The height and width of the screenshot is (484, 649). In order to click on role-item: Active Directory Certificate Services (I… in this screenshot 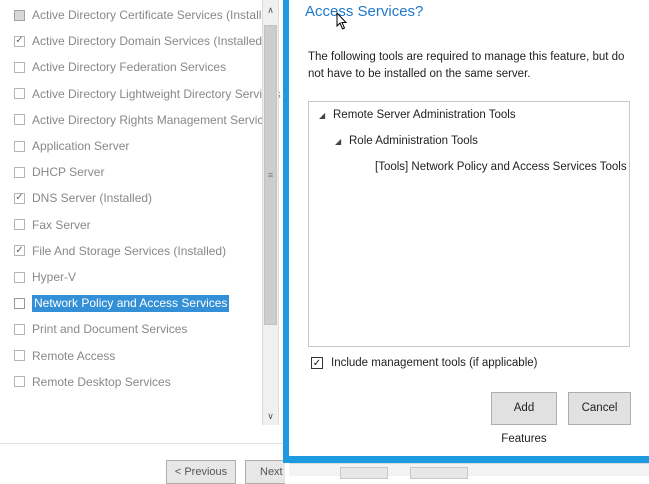, I will do `click(146, 15)`.